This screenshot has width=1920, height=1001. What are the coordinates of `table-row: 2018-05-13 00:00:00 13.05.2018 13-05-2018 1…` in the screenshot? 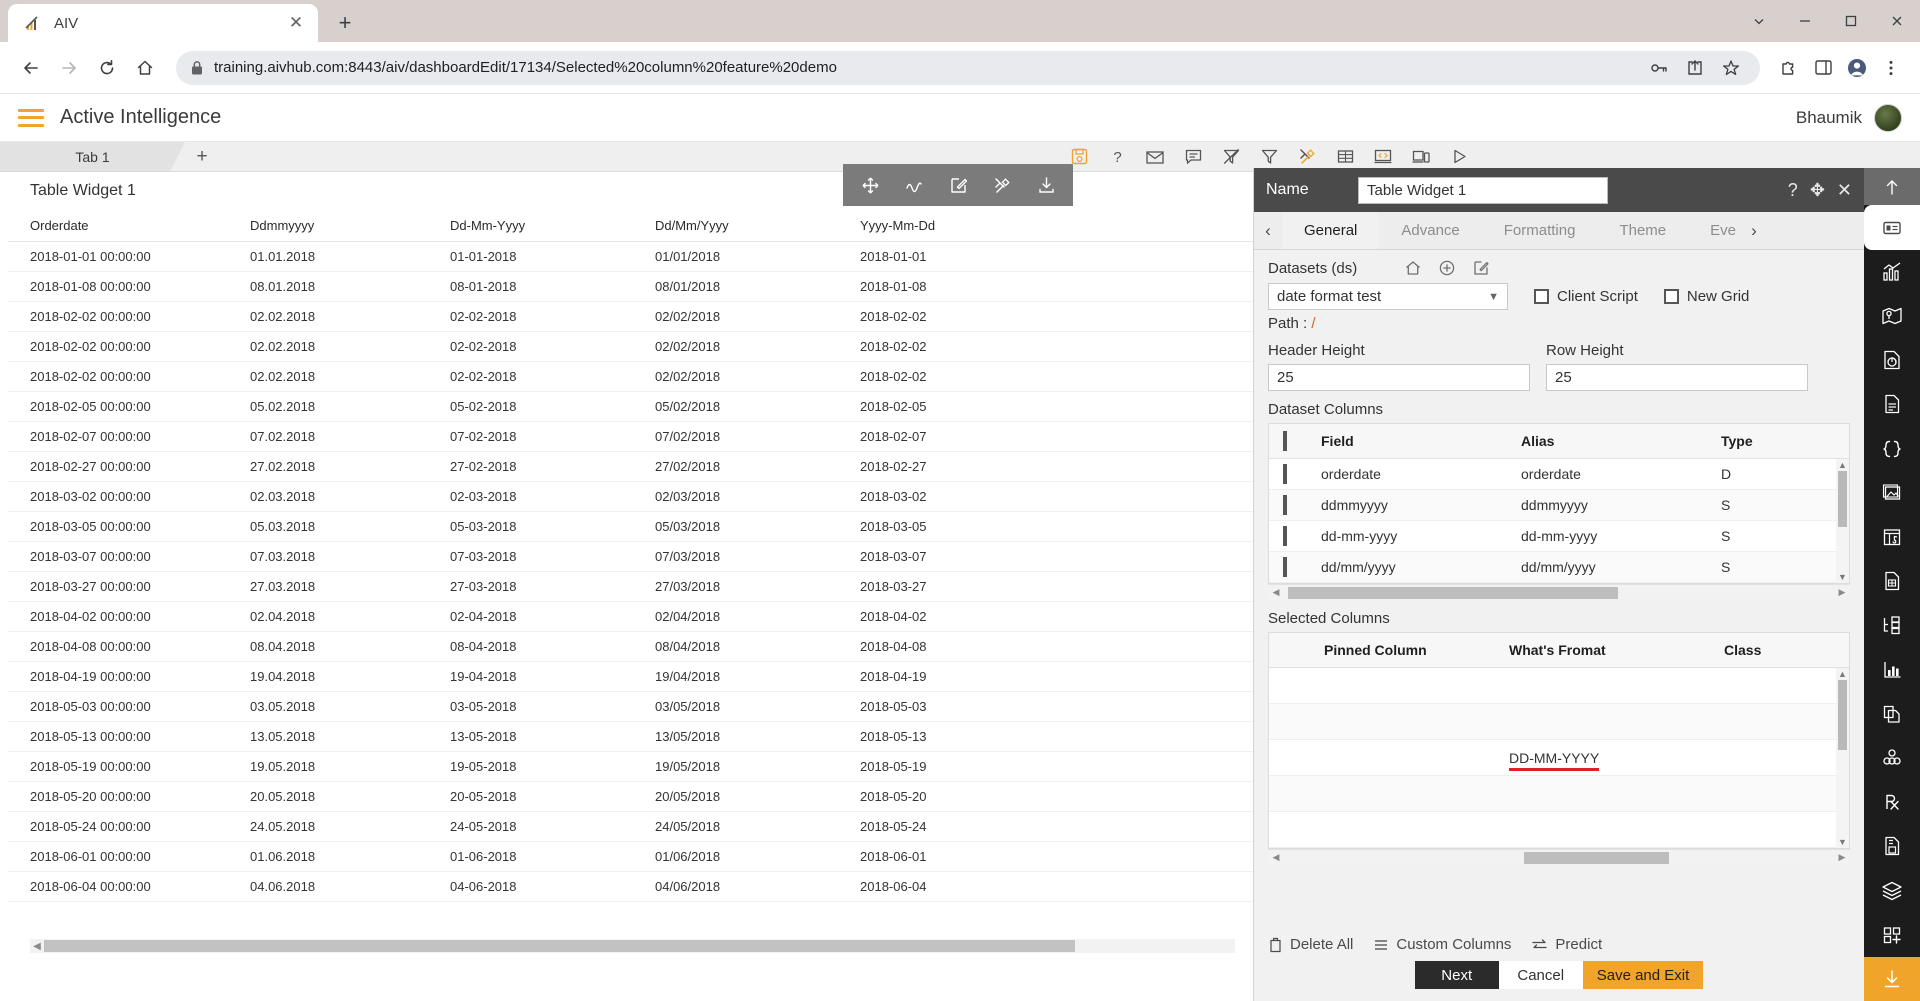 It's located at (630, 736).